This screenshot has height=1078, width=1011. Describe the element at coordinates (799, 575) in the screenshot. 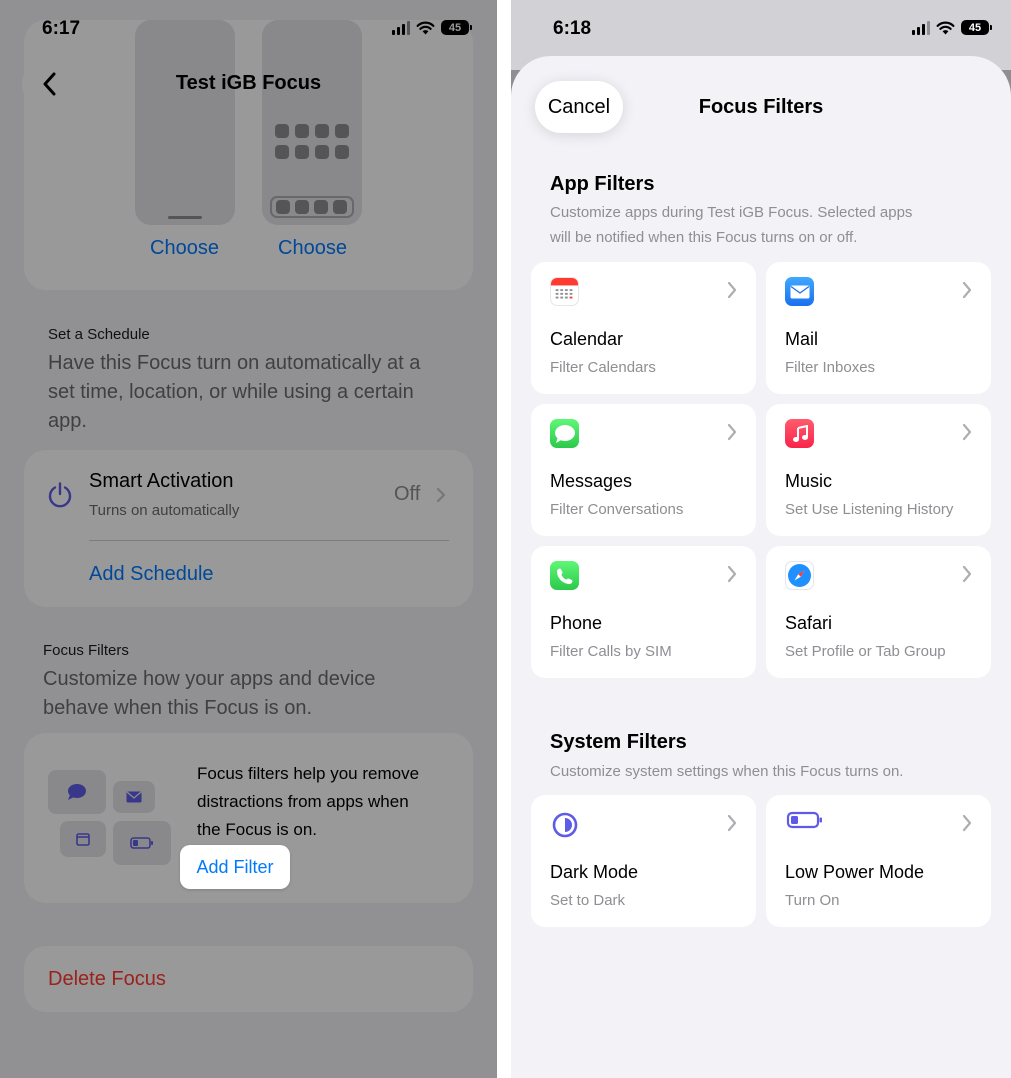

I see `safari-icon` at that location.